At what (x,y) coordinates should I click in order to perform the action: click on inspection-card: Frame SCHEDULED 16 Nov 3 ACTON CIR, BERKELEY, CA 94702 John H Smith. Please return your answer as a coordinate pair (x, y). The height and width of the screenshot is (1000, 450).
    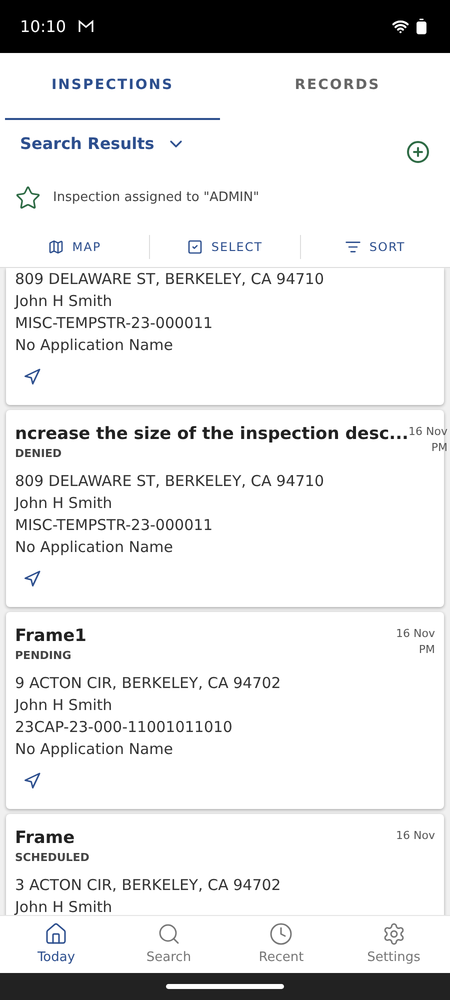
    Looking at the image, I should click on (225, 864).